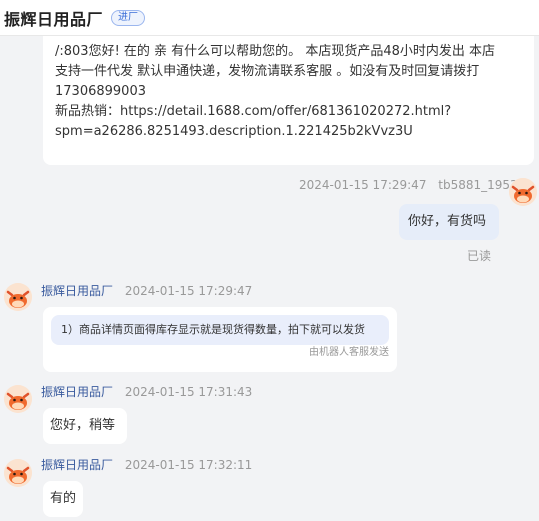  I want to click on auto-reply-text: 1）商品详情页面得库存显示就是现货得数量，拍下就可以发货, so click(220, 330).